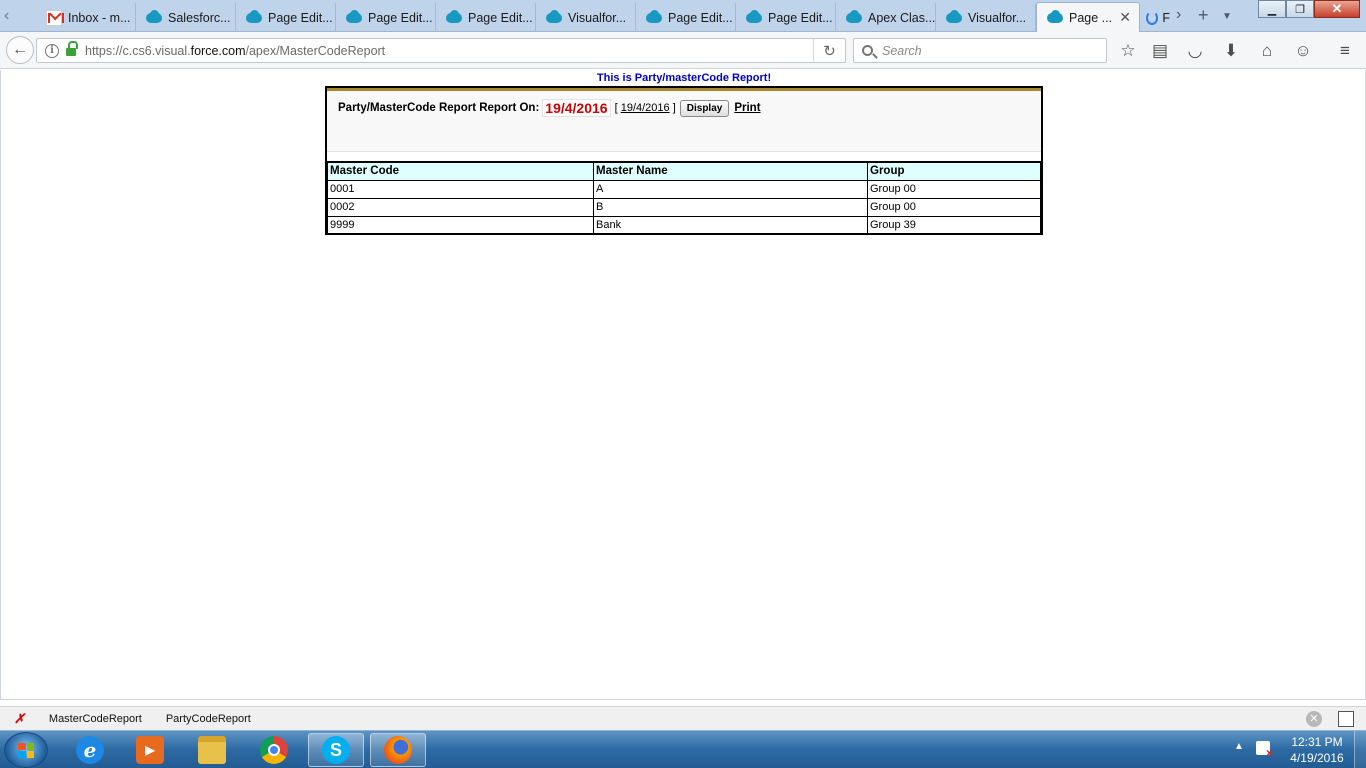 The image size is (1366, 768). Describe the element at coordinates (747, 108) in the screenshot. I see `print-link: Print` at that location.